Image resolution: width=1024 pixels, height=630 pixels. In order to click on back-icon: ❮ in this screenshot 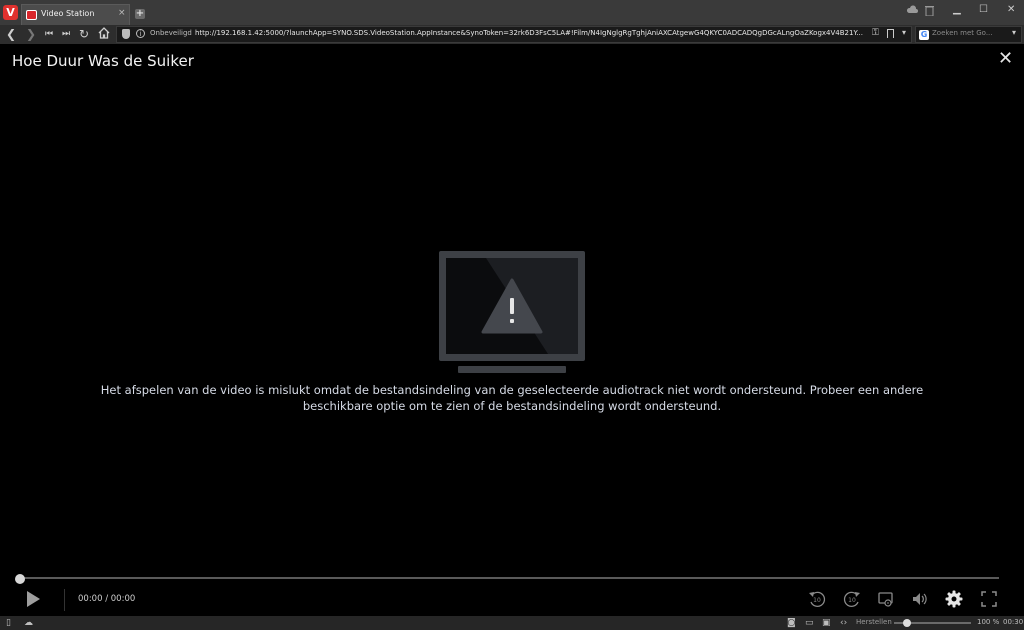, I will do `click(11, 34)`.